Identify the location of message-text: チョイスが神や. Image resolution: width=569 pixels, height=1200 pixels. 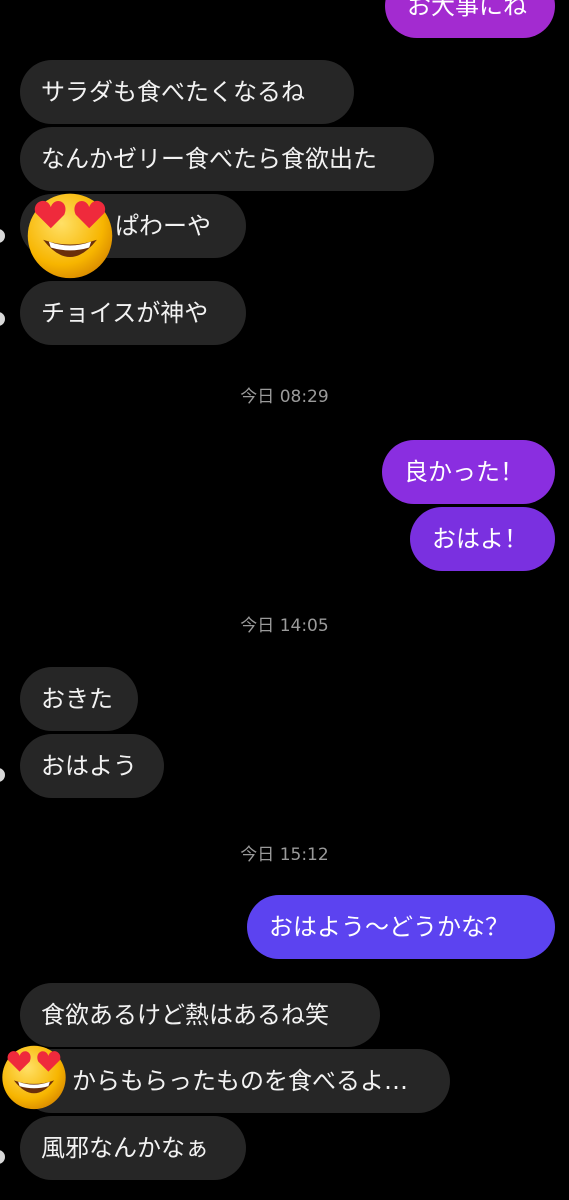
(125, 313).